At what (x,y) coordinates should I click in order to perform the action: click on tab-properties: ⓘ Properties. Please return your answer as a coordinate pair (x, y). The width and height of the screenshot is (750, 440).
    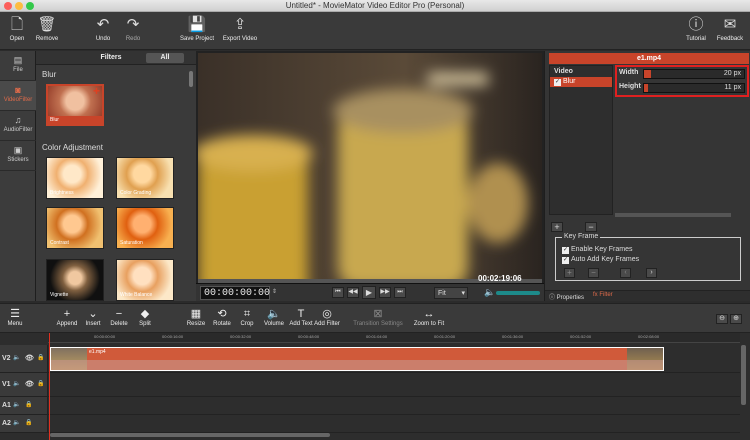
    Looking at the image, I should click on (566, 296).